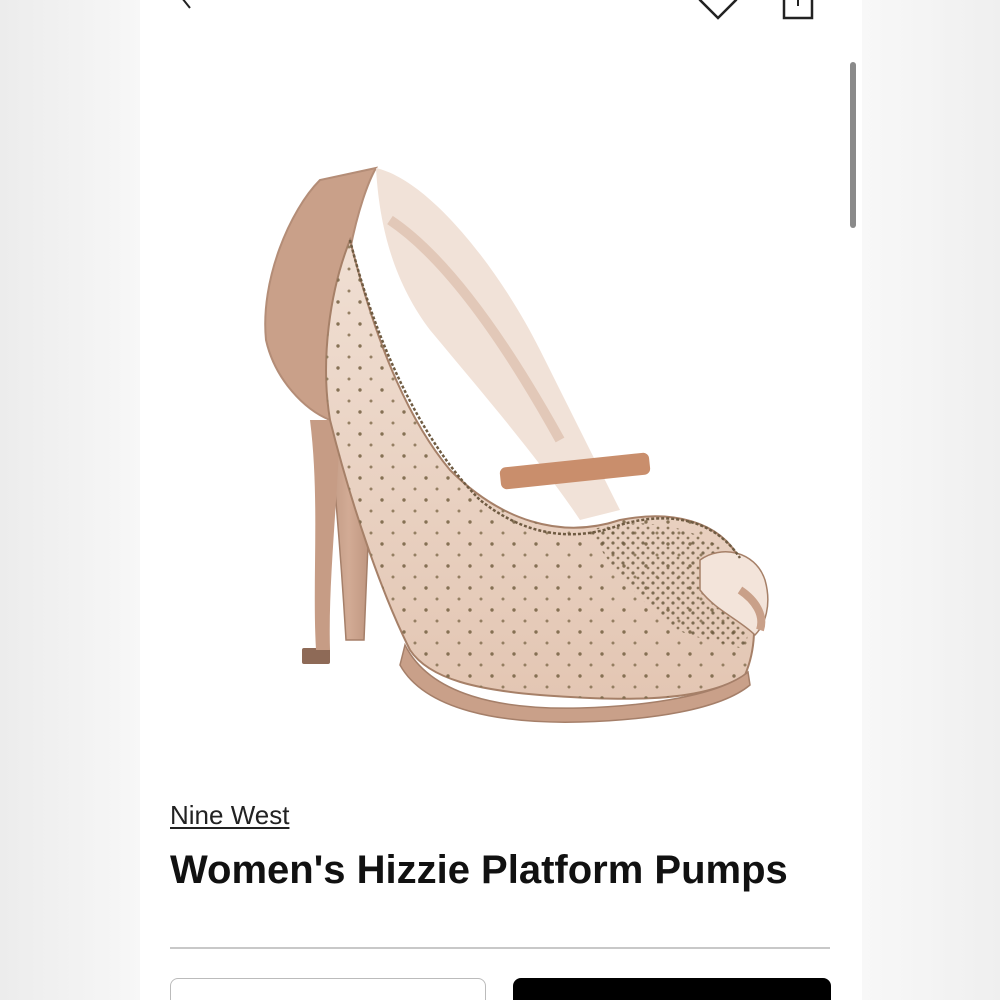 The image size is (1000, 1000). I want to click on background-left, so click(70, 500).